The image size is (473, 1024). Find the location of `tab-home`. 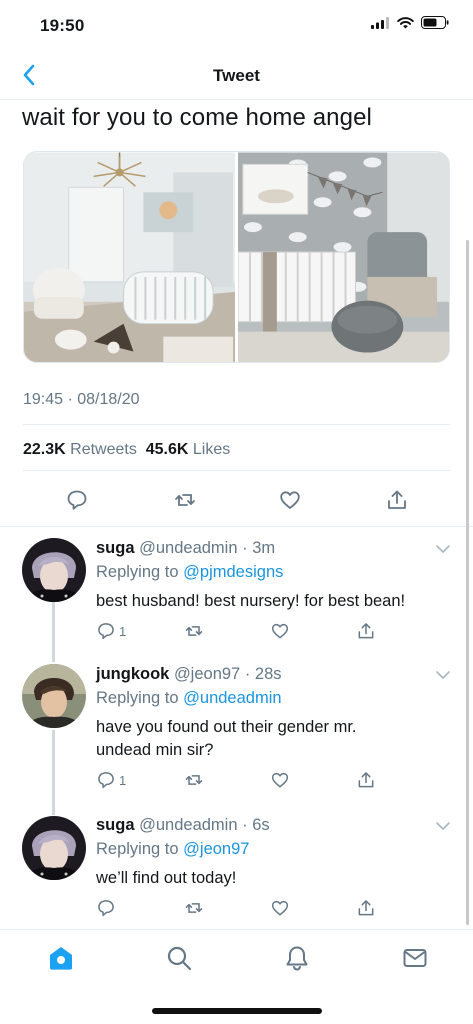

tab-home is located at coordinates (61, 958).